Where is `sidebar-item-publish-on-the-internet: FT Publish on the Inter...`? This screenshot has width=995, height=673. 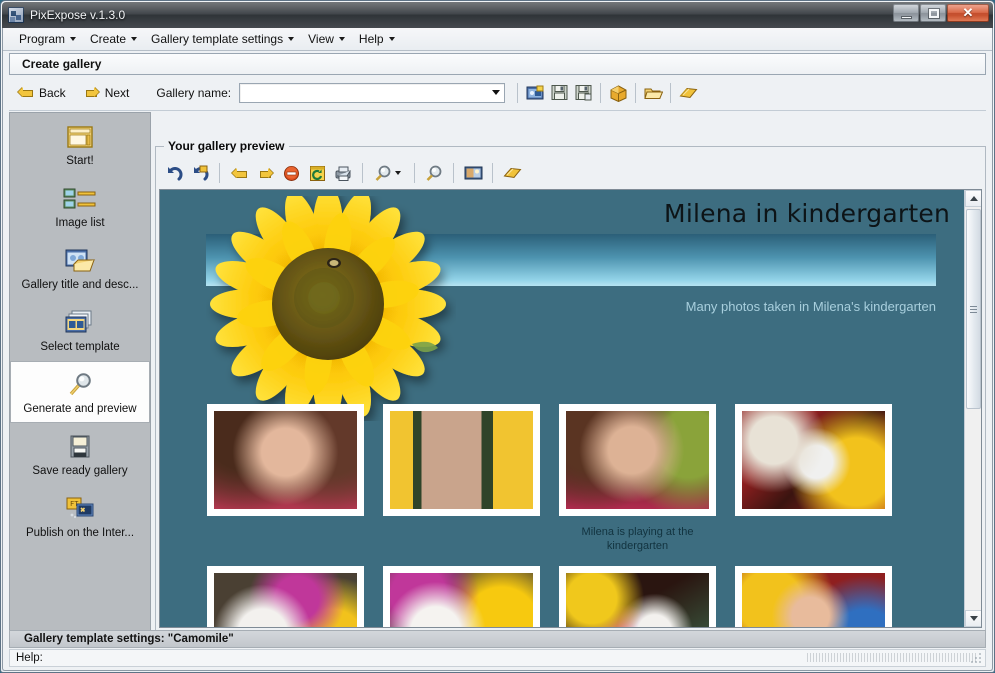
sidebar-item-publish-on-the-internet: FT Publish on the Inter... is located at coordinates (80, 516).